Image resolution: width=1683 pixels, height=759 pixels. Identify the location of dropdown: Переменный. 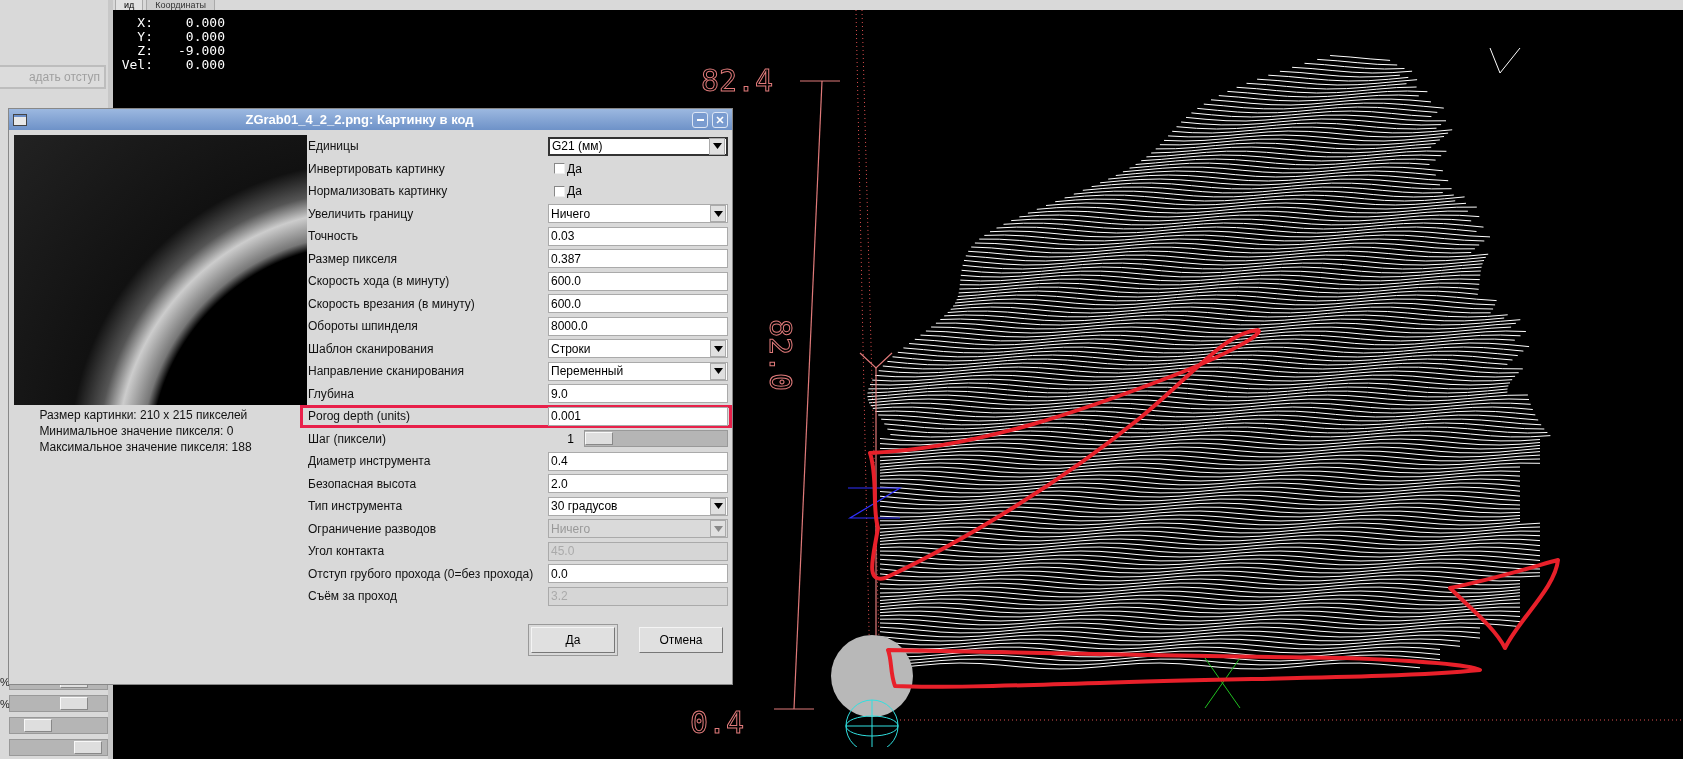
(638, 371).